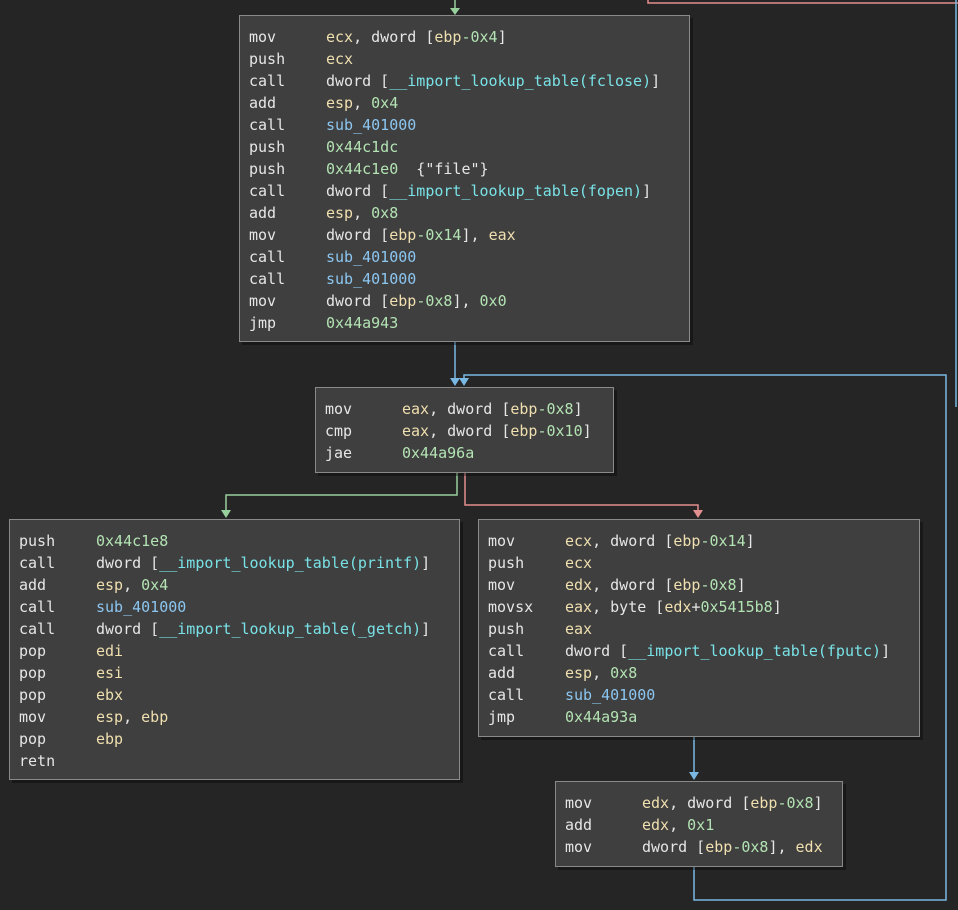 This screenshot has height=910, width=958. What do you see at coordinates (464, 103) in the screenshot?
I see `instruction-line: add esp, 0x4` at bounding box center [464, 103].